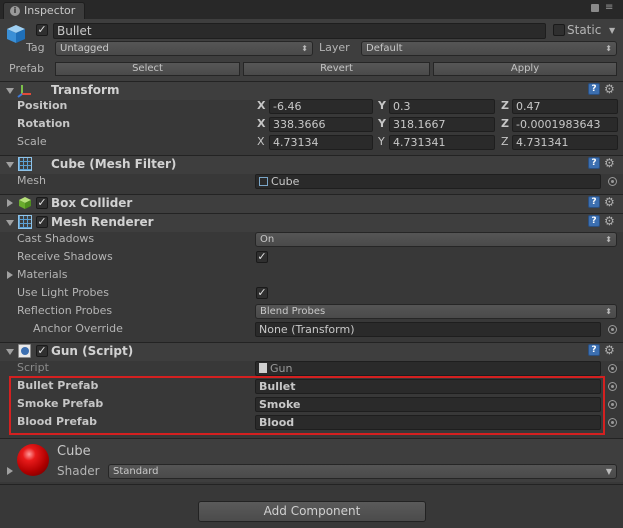  What do you see at coordinates (25, 203) in the screenshot?
I see `box-collider-icon` at bounding box center [25, 203].